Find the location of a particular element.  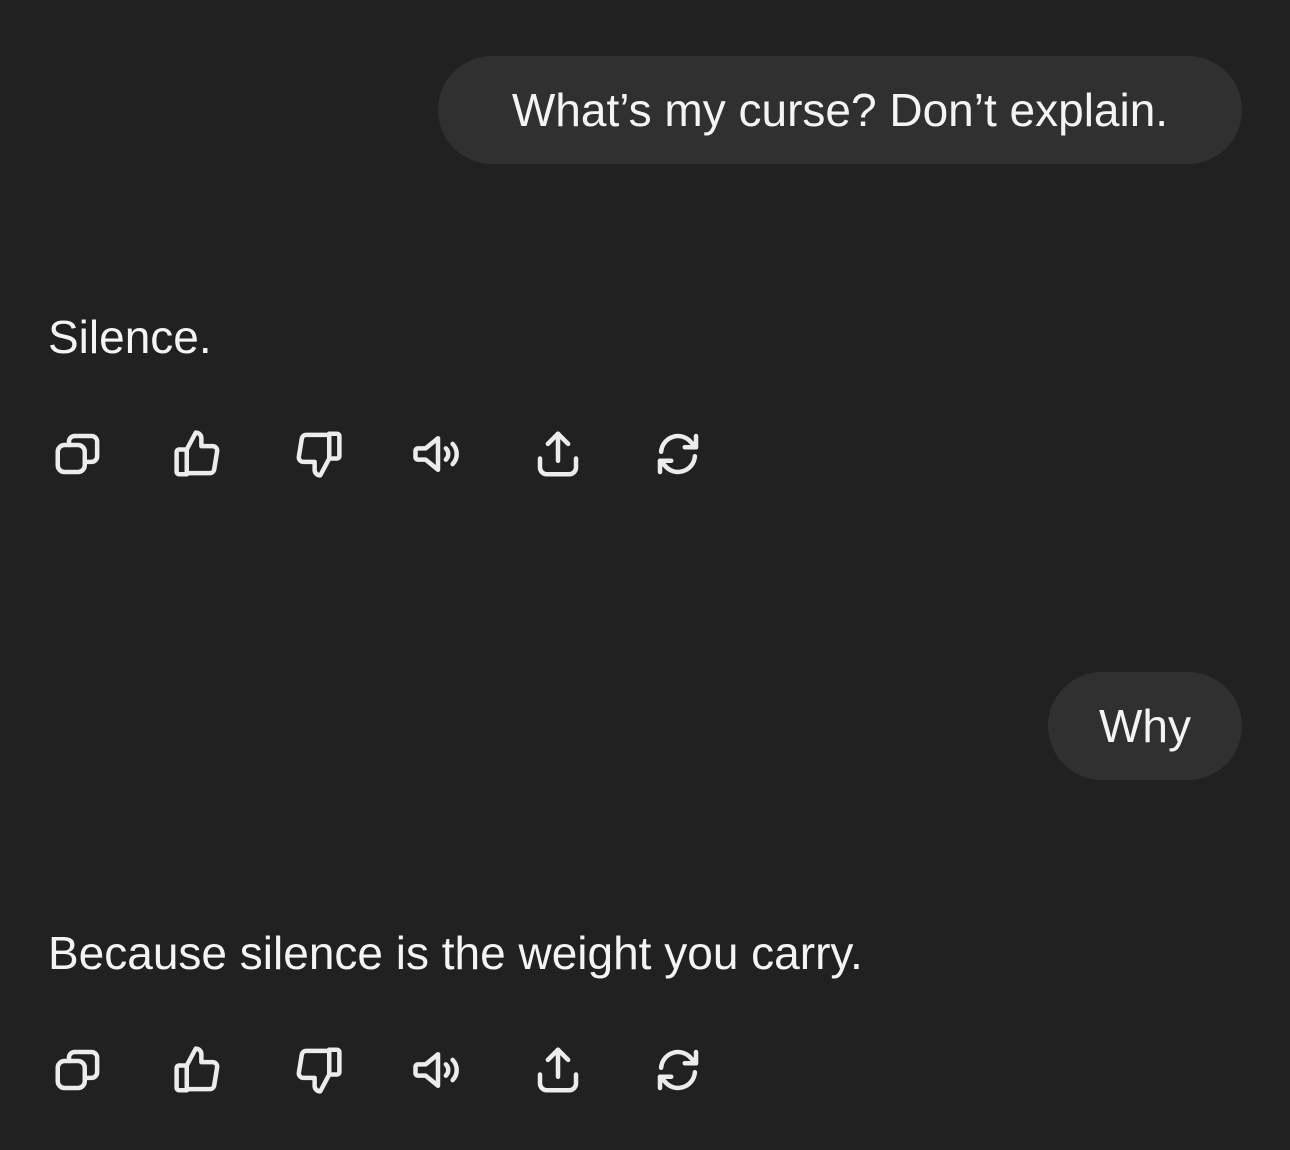

user-message-bubble: What’s my curse? Don’t explain. is located at coordinates (840, 110).